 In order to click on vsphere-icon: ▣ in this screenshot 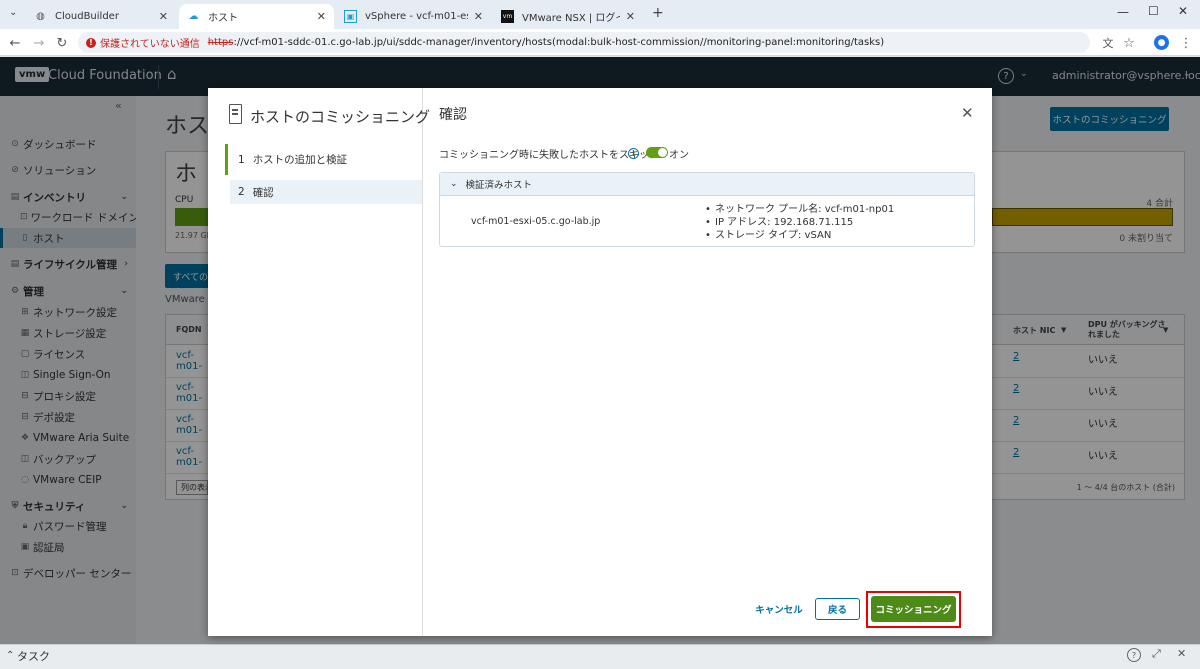, I will do `click(350, 16)`.